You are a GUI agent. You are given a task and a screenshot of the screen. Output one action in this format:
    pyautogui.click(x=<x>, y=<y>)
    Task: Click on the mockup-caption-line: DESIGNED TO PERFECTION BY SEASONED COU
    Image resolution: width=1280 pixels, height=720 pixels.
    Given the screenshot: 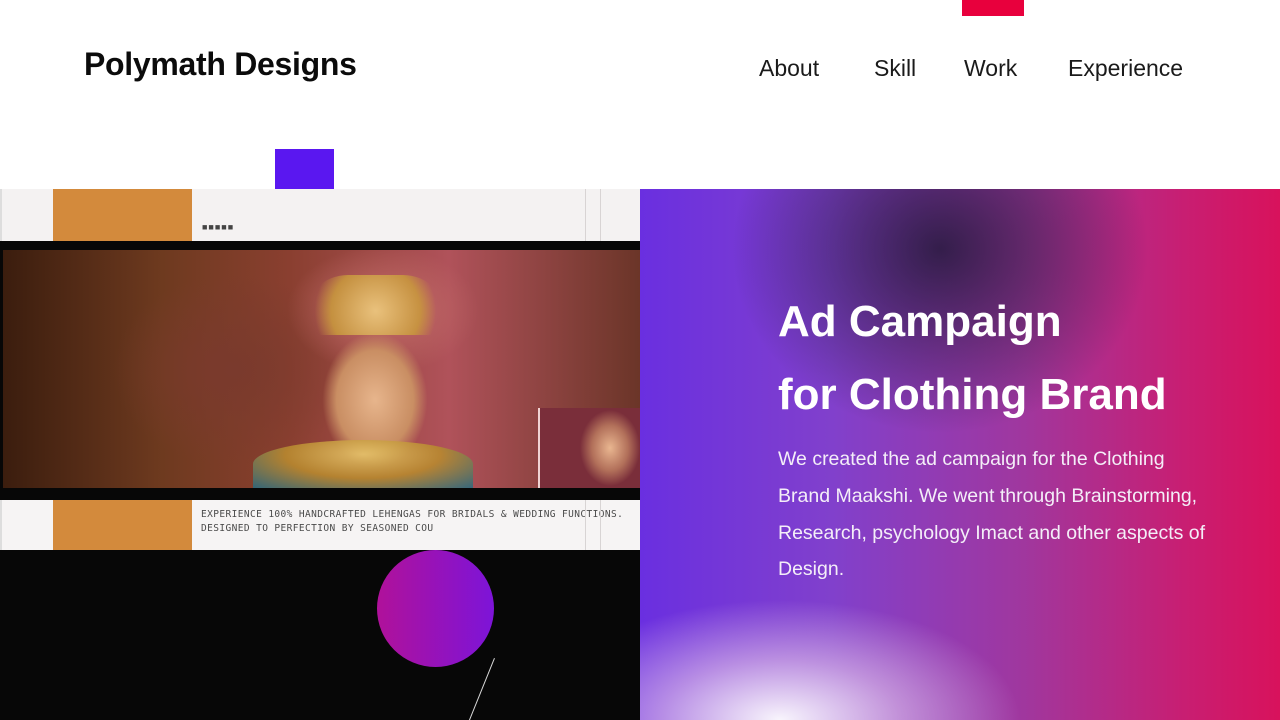 What is the action you would take?
    pyautogui.click(x=317, y=528)
    